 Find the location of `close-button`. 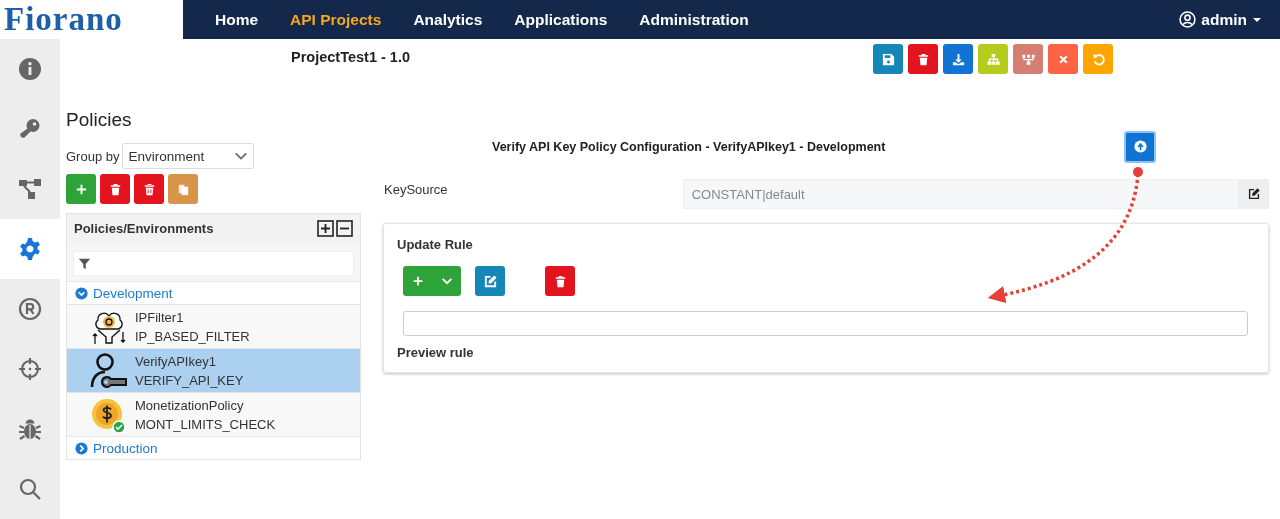

close-button is located at coordinates (1063, 59).